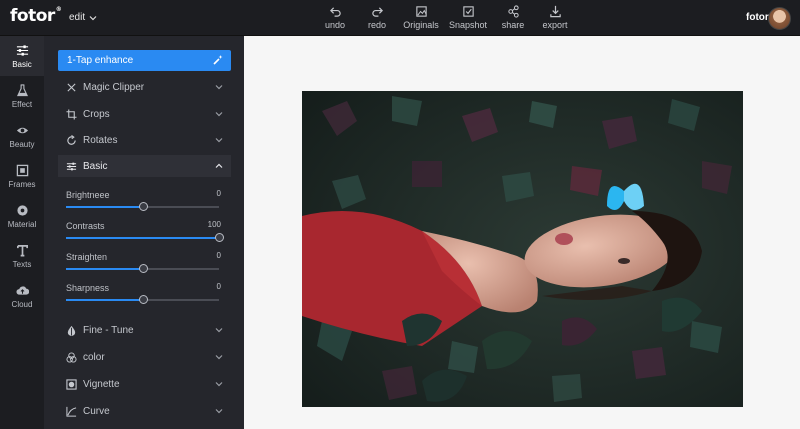 Image resolution: width=800 pixels, height=429 pixels. Describe the element at coordinates (22, 170) in the screenshot. I see `frame-icon` at that location.